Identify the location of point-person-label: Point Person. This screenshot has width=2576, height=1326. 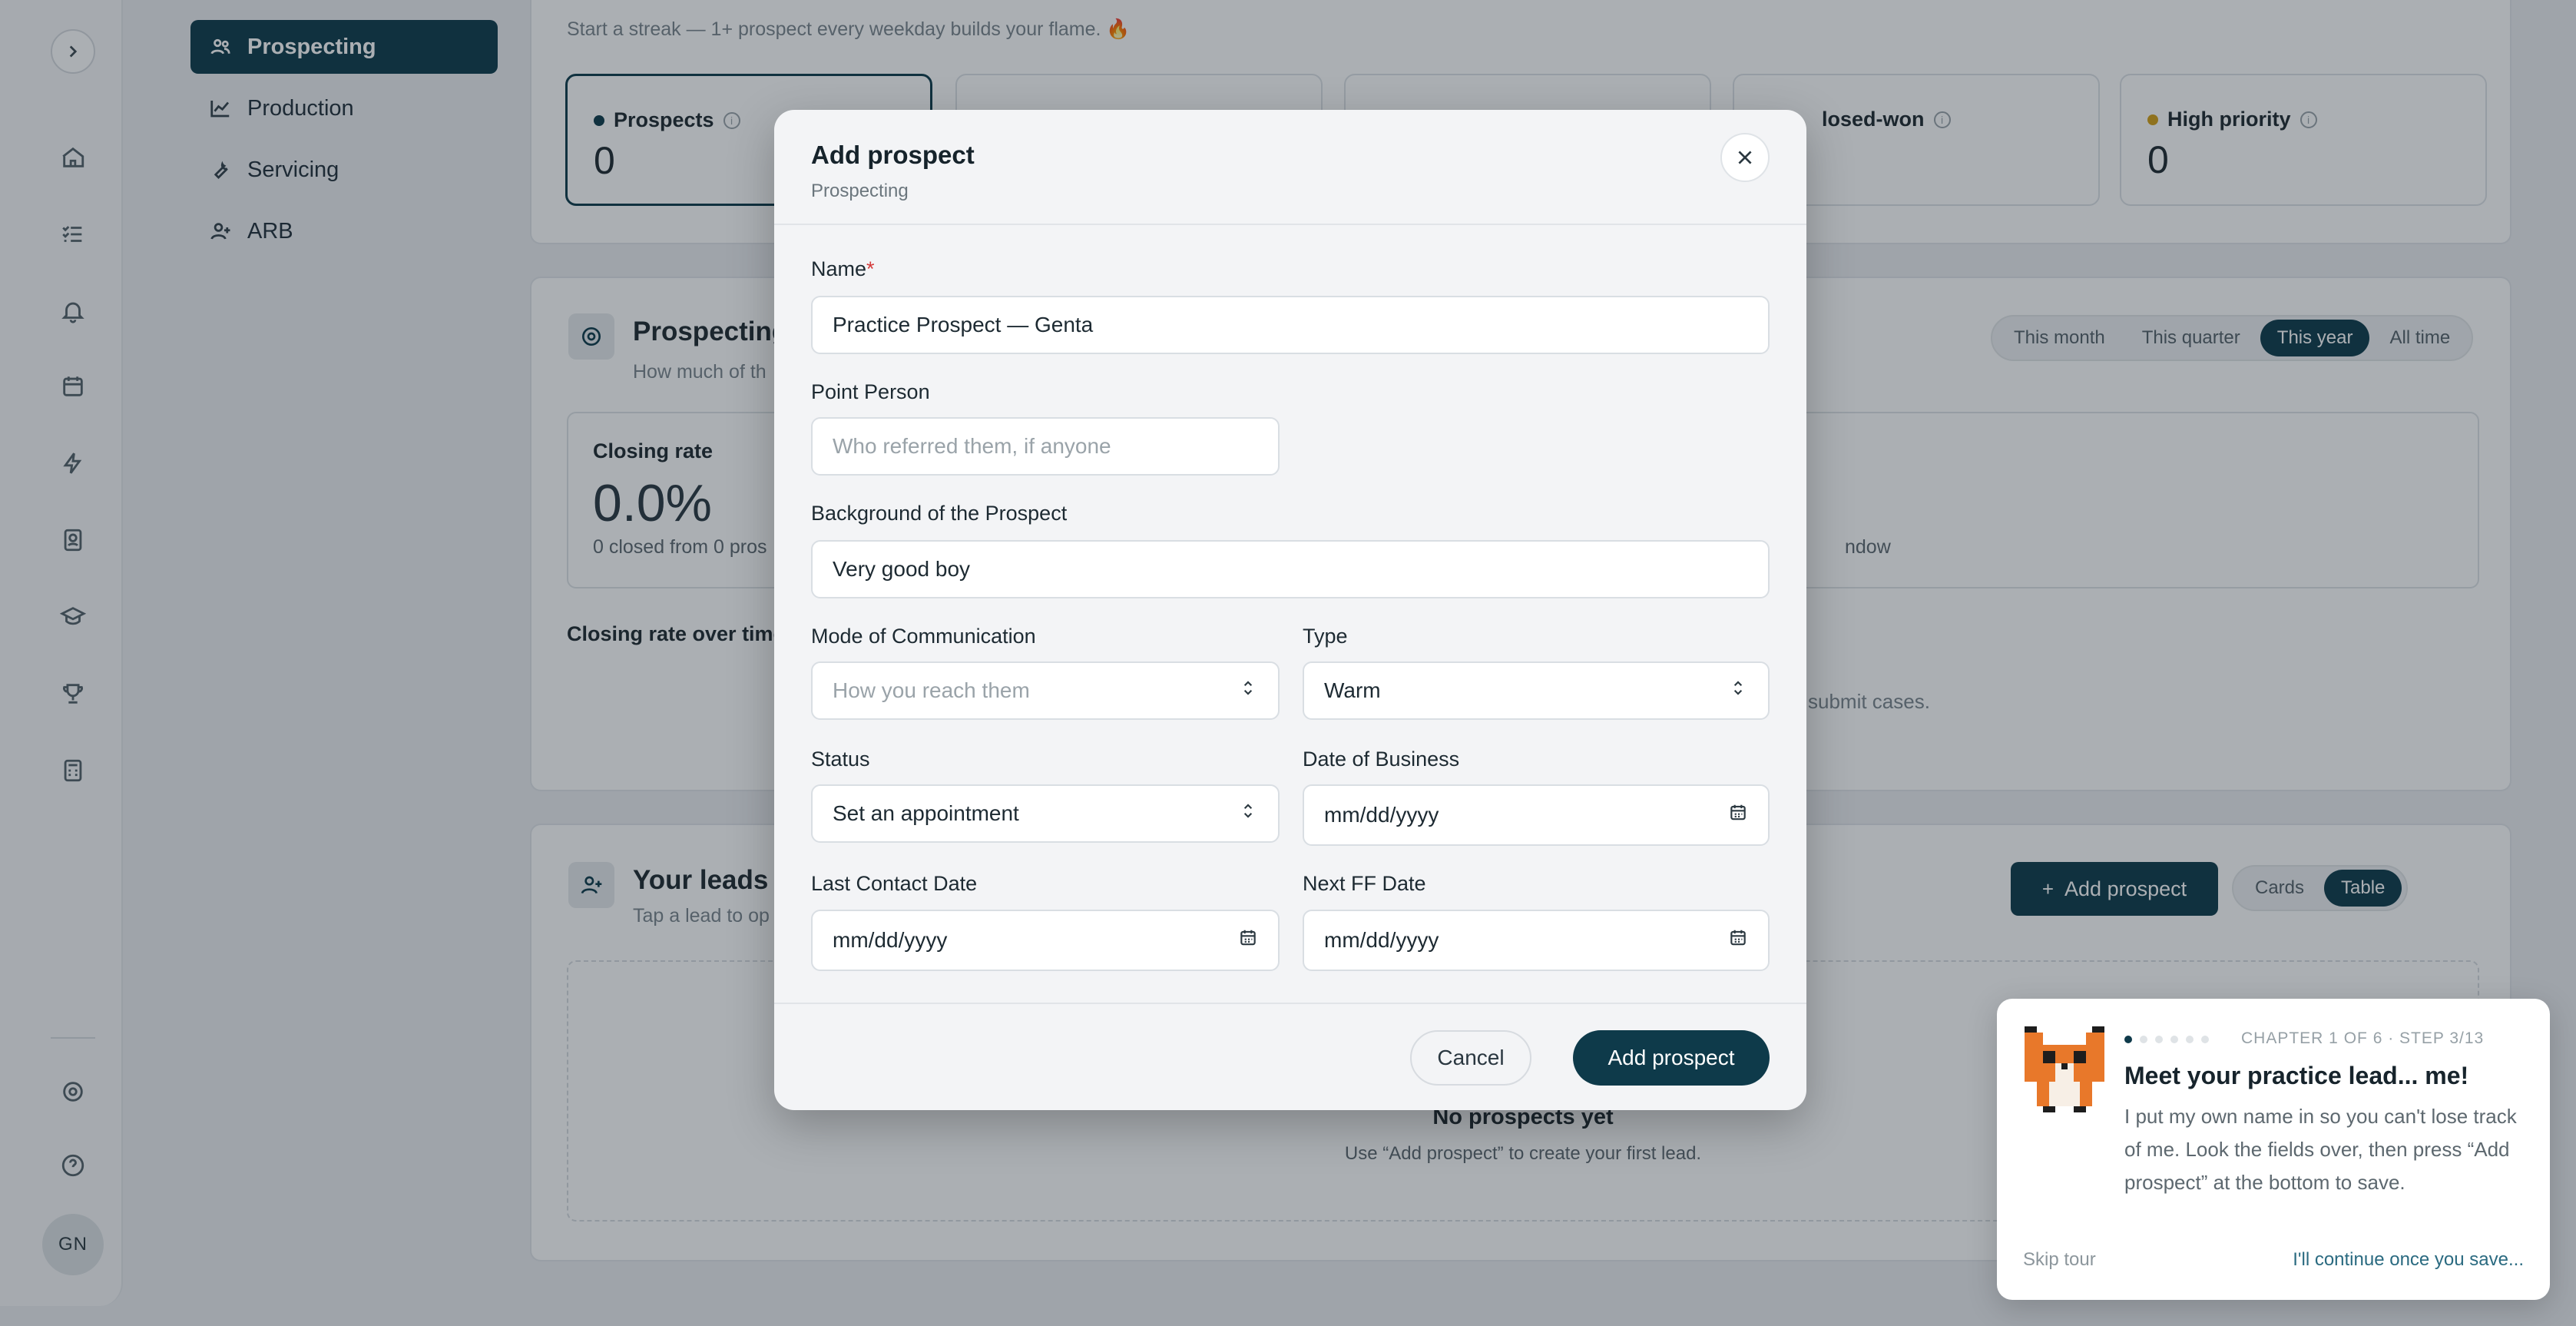
(871, 391).